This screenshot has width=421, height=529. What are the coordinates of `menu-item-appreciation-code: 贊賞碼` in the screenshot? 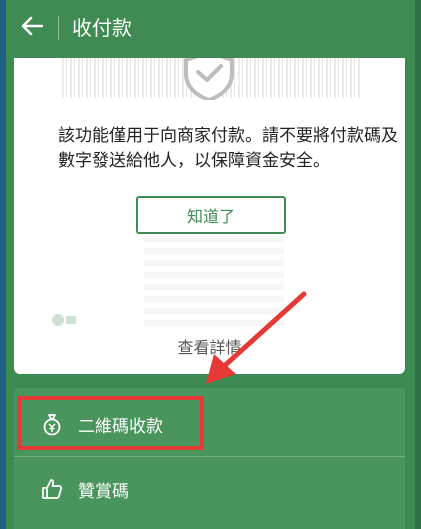 It's located at (209, 488).